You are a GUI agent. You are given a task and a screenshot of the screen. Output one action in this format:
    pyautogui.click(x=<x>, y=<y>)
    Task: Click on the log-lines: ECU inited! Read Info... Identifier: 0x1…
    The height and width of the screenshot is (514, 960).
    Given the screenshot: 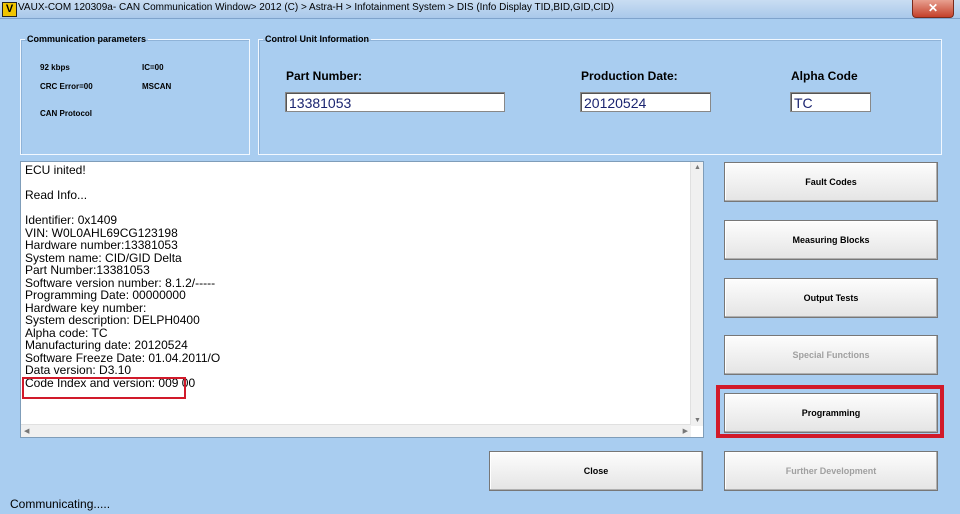 What is the action you would take?
    pyautogui.click(x=122, y=276)
    